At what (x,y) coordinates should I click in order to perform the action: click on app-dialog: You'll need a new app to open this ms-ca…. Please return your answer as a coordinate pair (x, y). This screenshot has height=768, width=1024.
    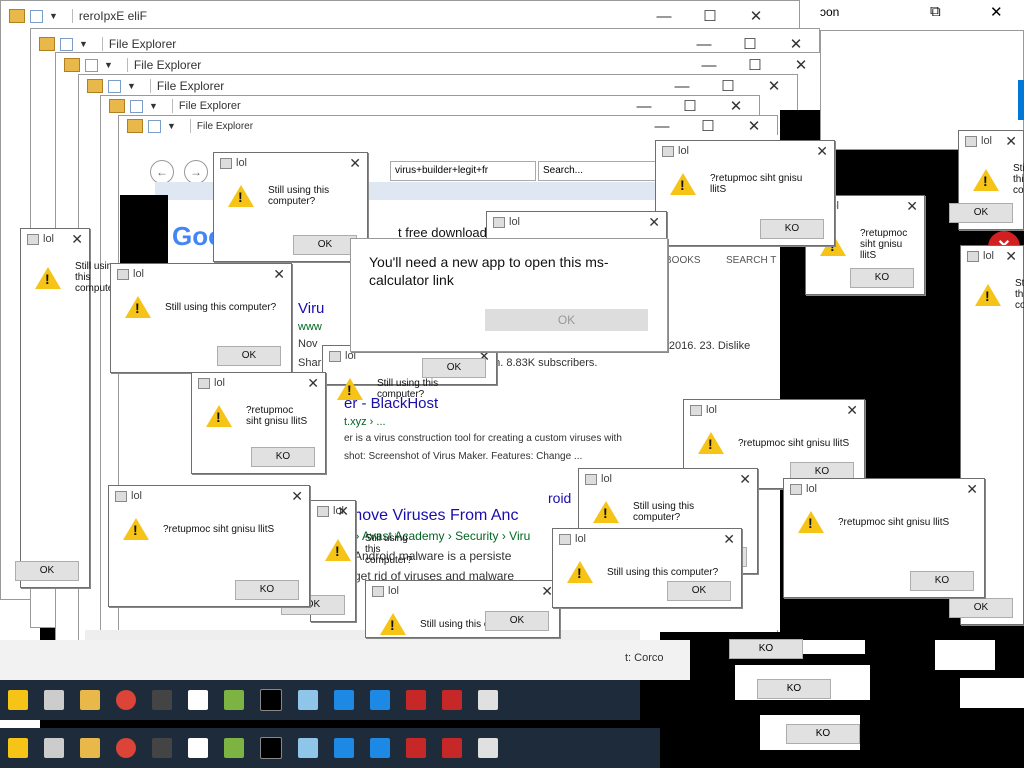
    Looking at the image, I should click on (509, 295).